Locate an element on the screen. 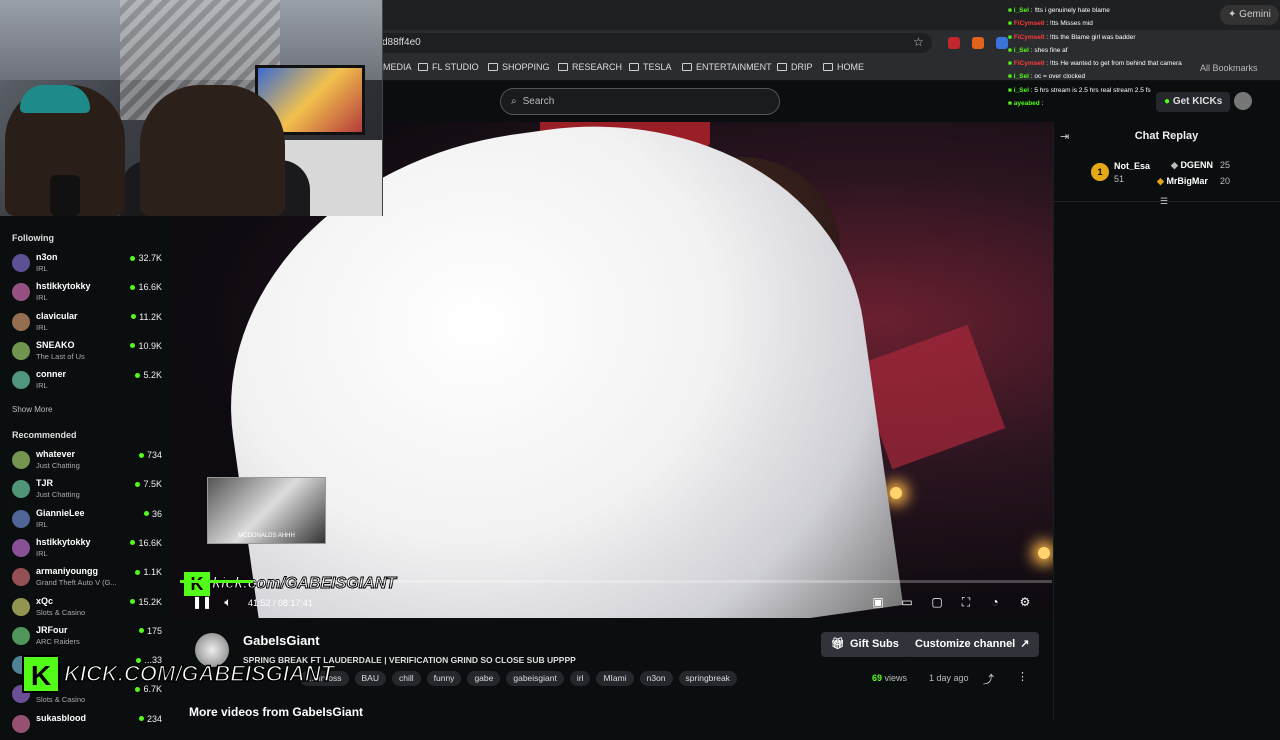  chat-text: : shes fine af is located at coordinates (1049, 50).